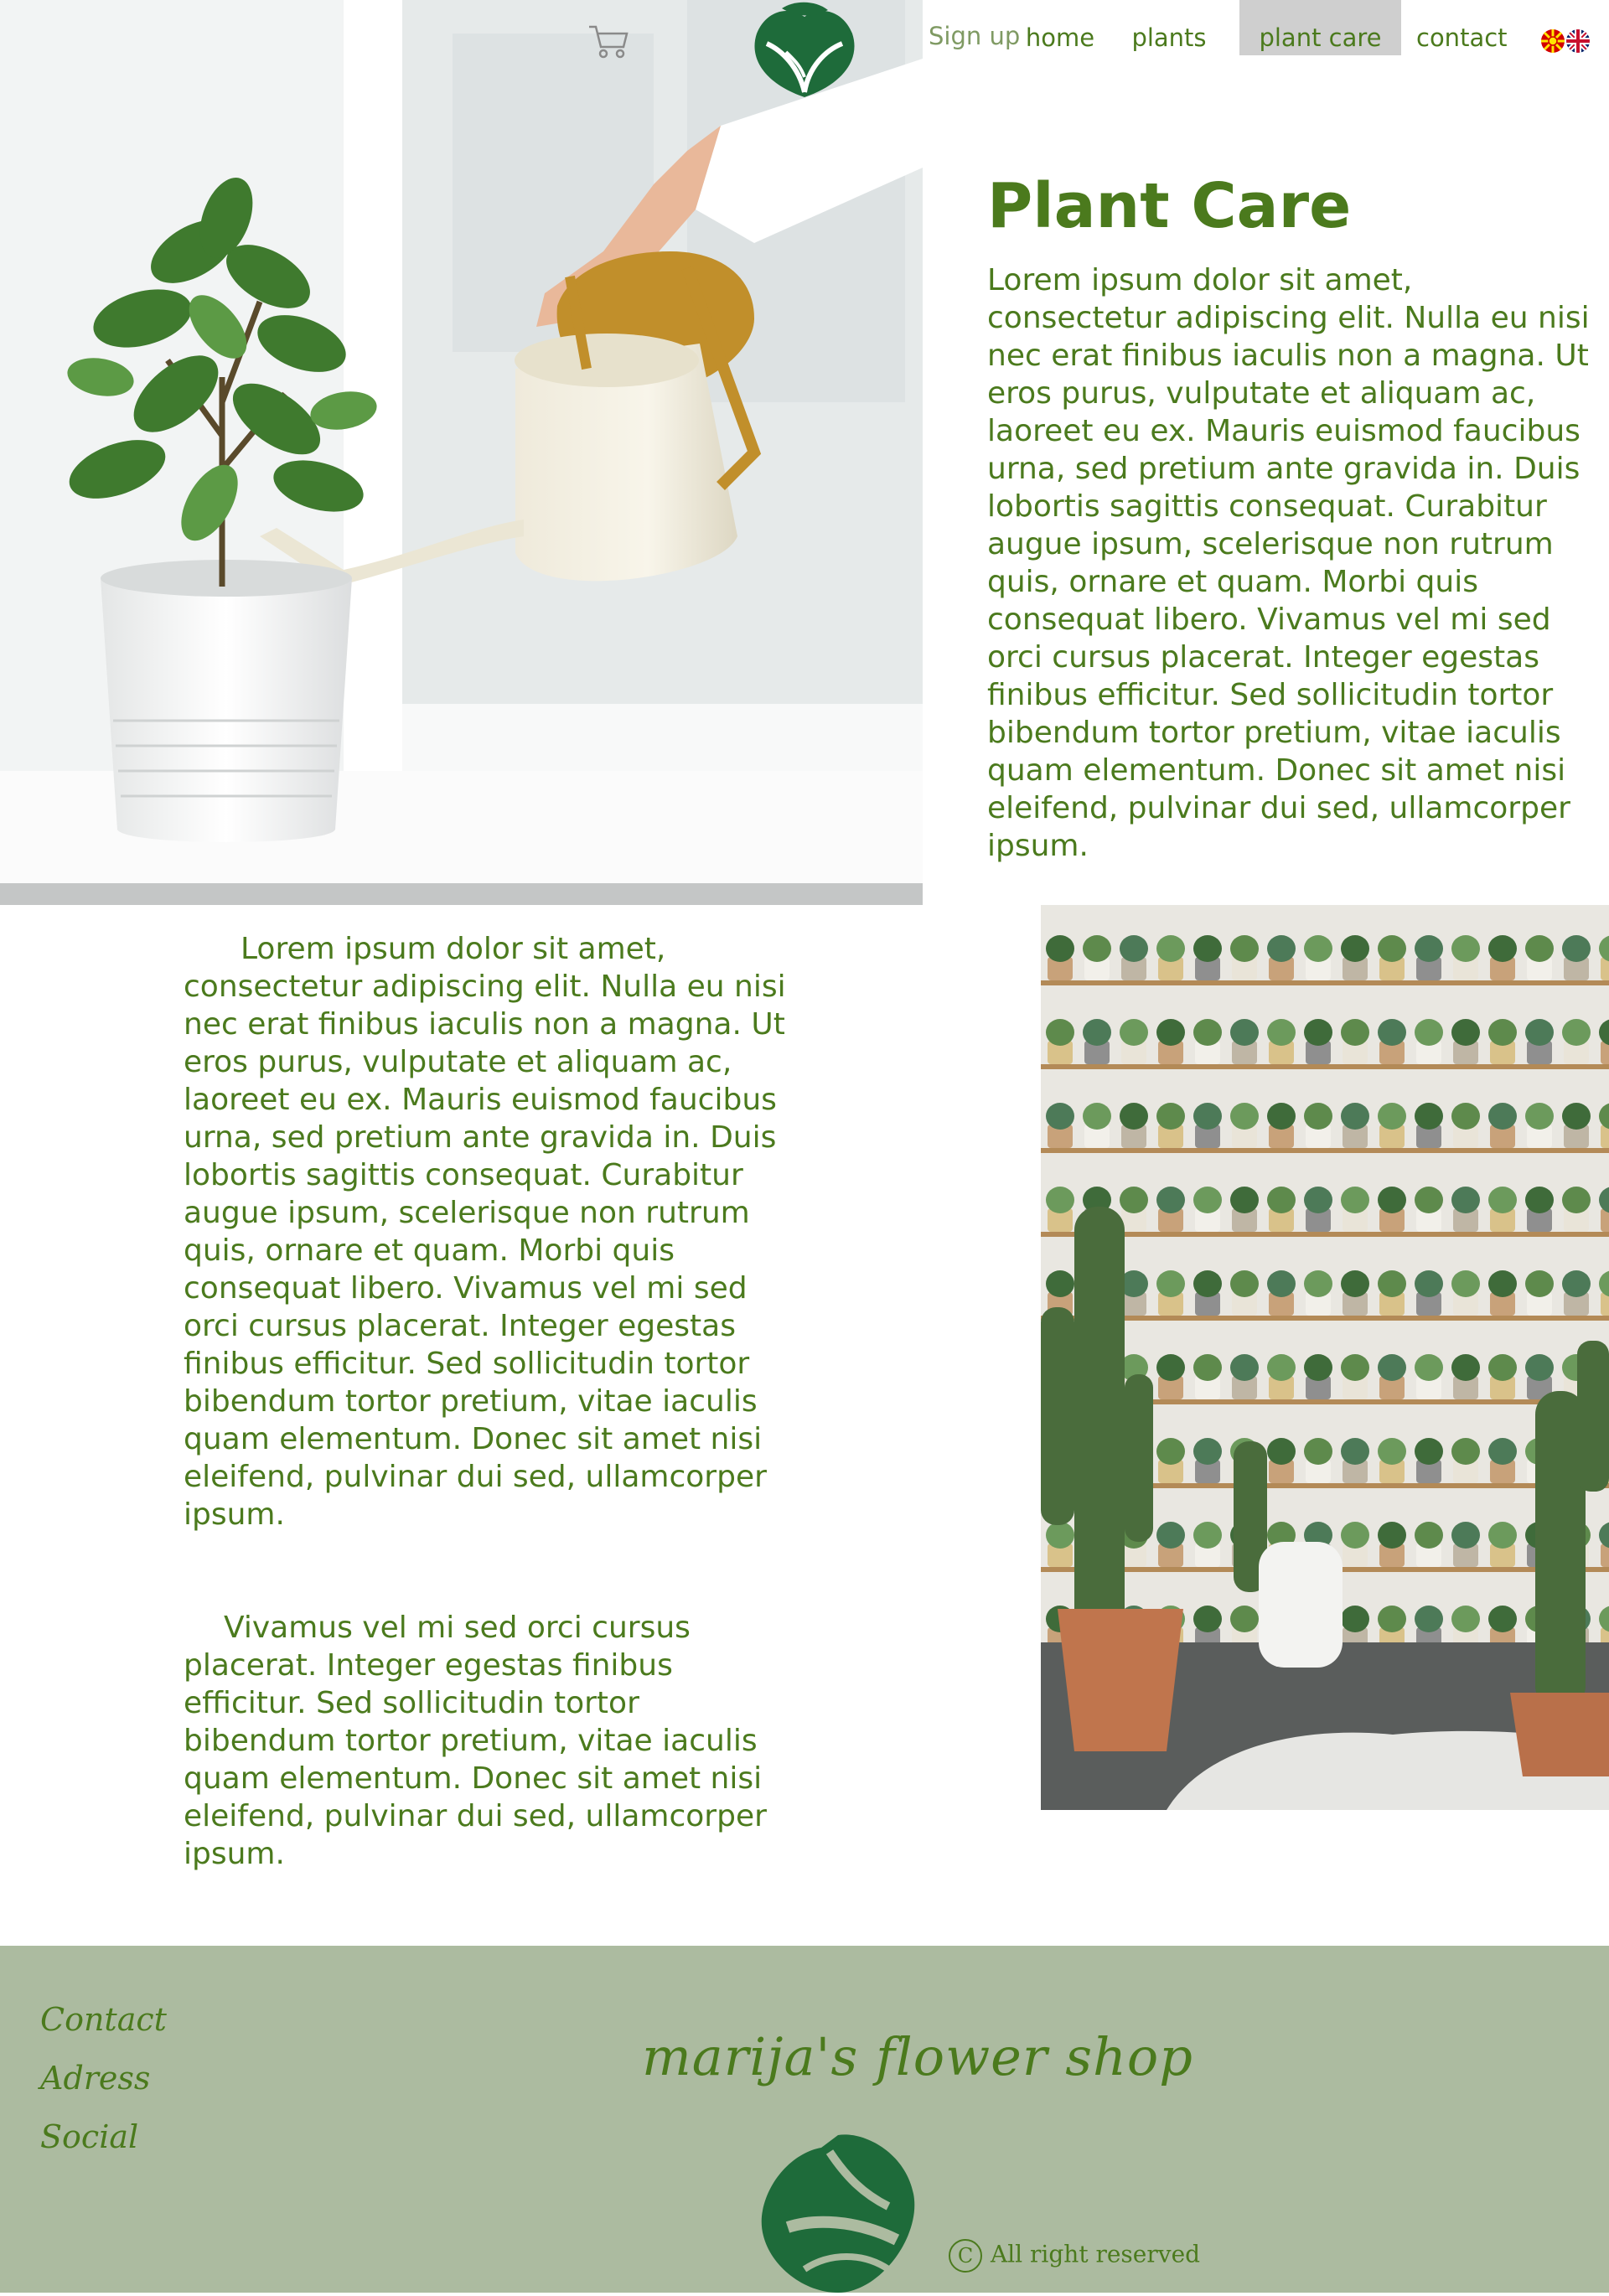 Image resolution: width=1609 pixels, height=2296 pixels. What do you see at coordinates (609, 41) in the screenshot?
I see `cart-icon` at bounding box center [609, 41].